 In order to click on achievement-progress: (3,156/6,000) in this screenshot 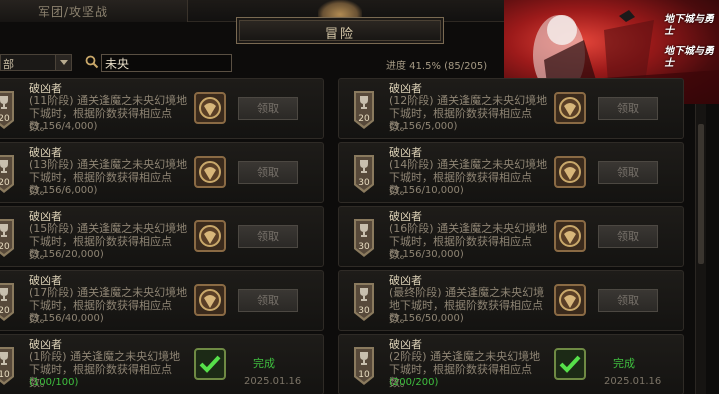, I will do `click(63, 190)`.